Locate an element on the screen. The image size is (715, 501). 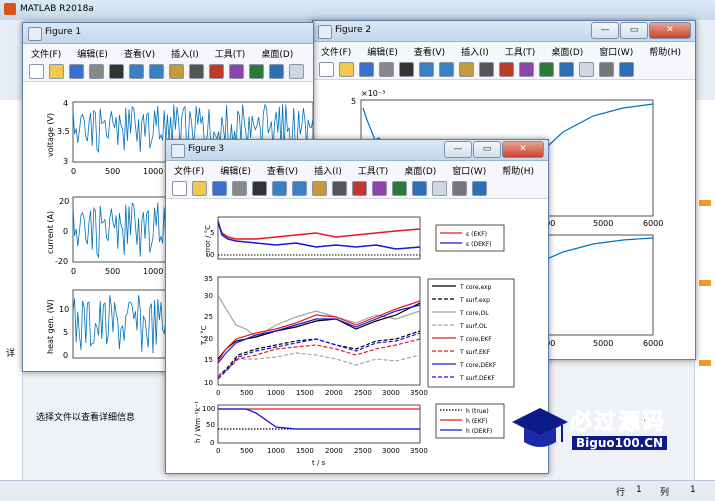
xtick: 0 is located at coordinates (73, 271).